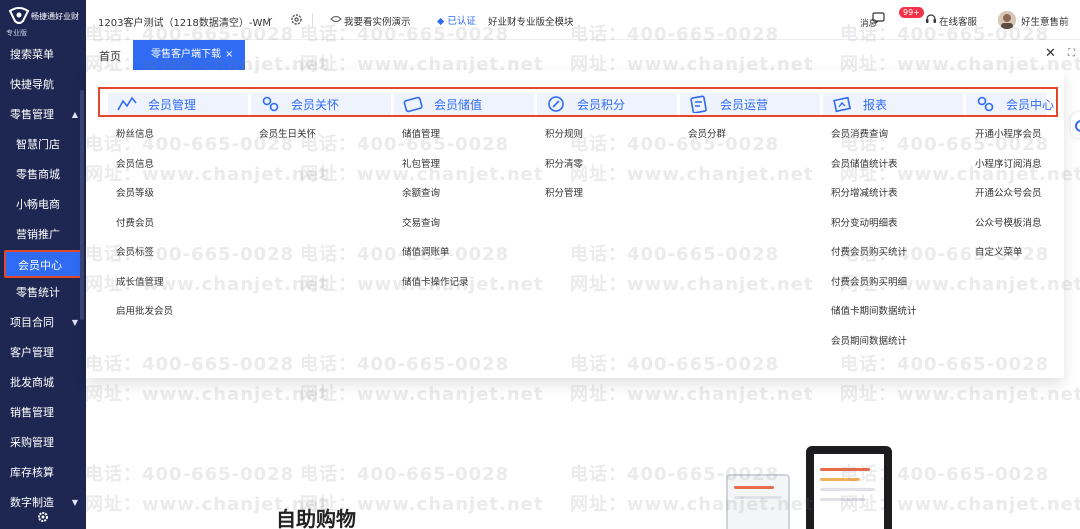 This screenshot has height=529, width=1080. I want to click on menu-link: 会员储值统计表, so click(874, 171).